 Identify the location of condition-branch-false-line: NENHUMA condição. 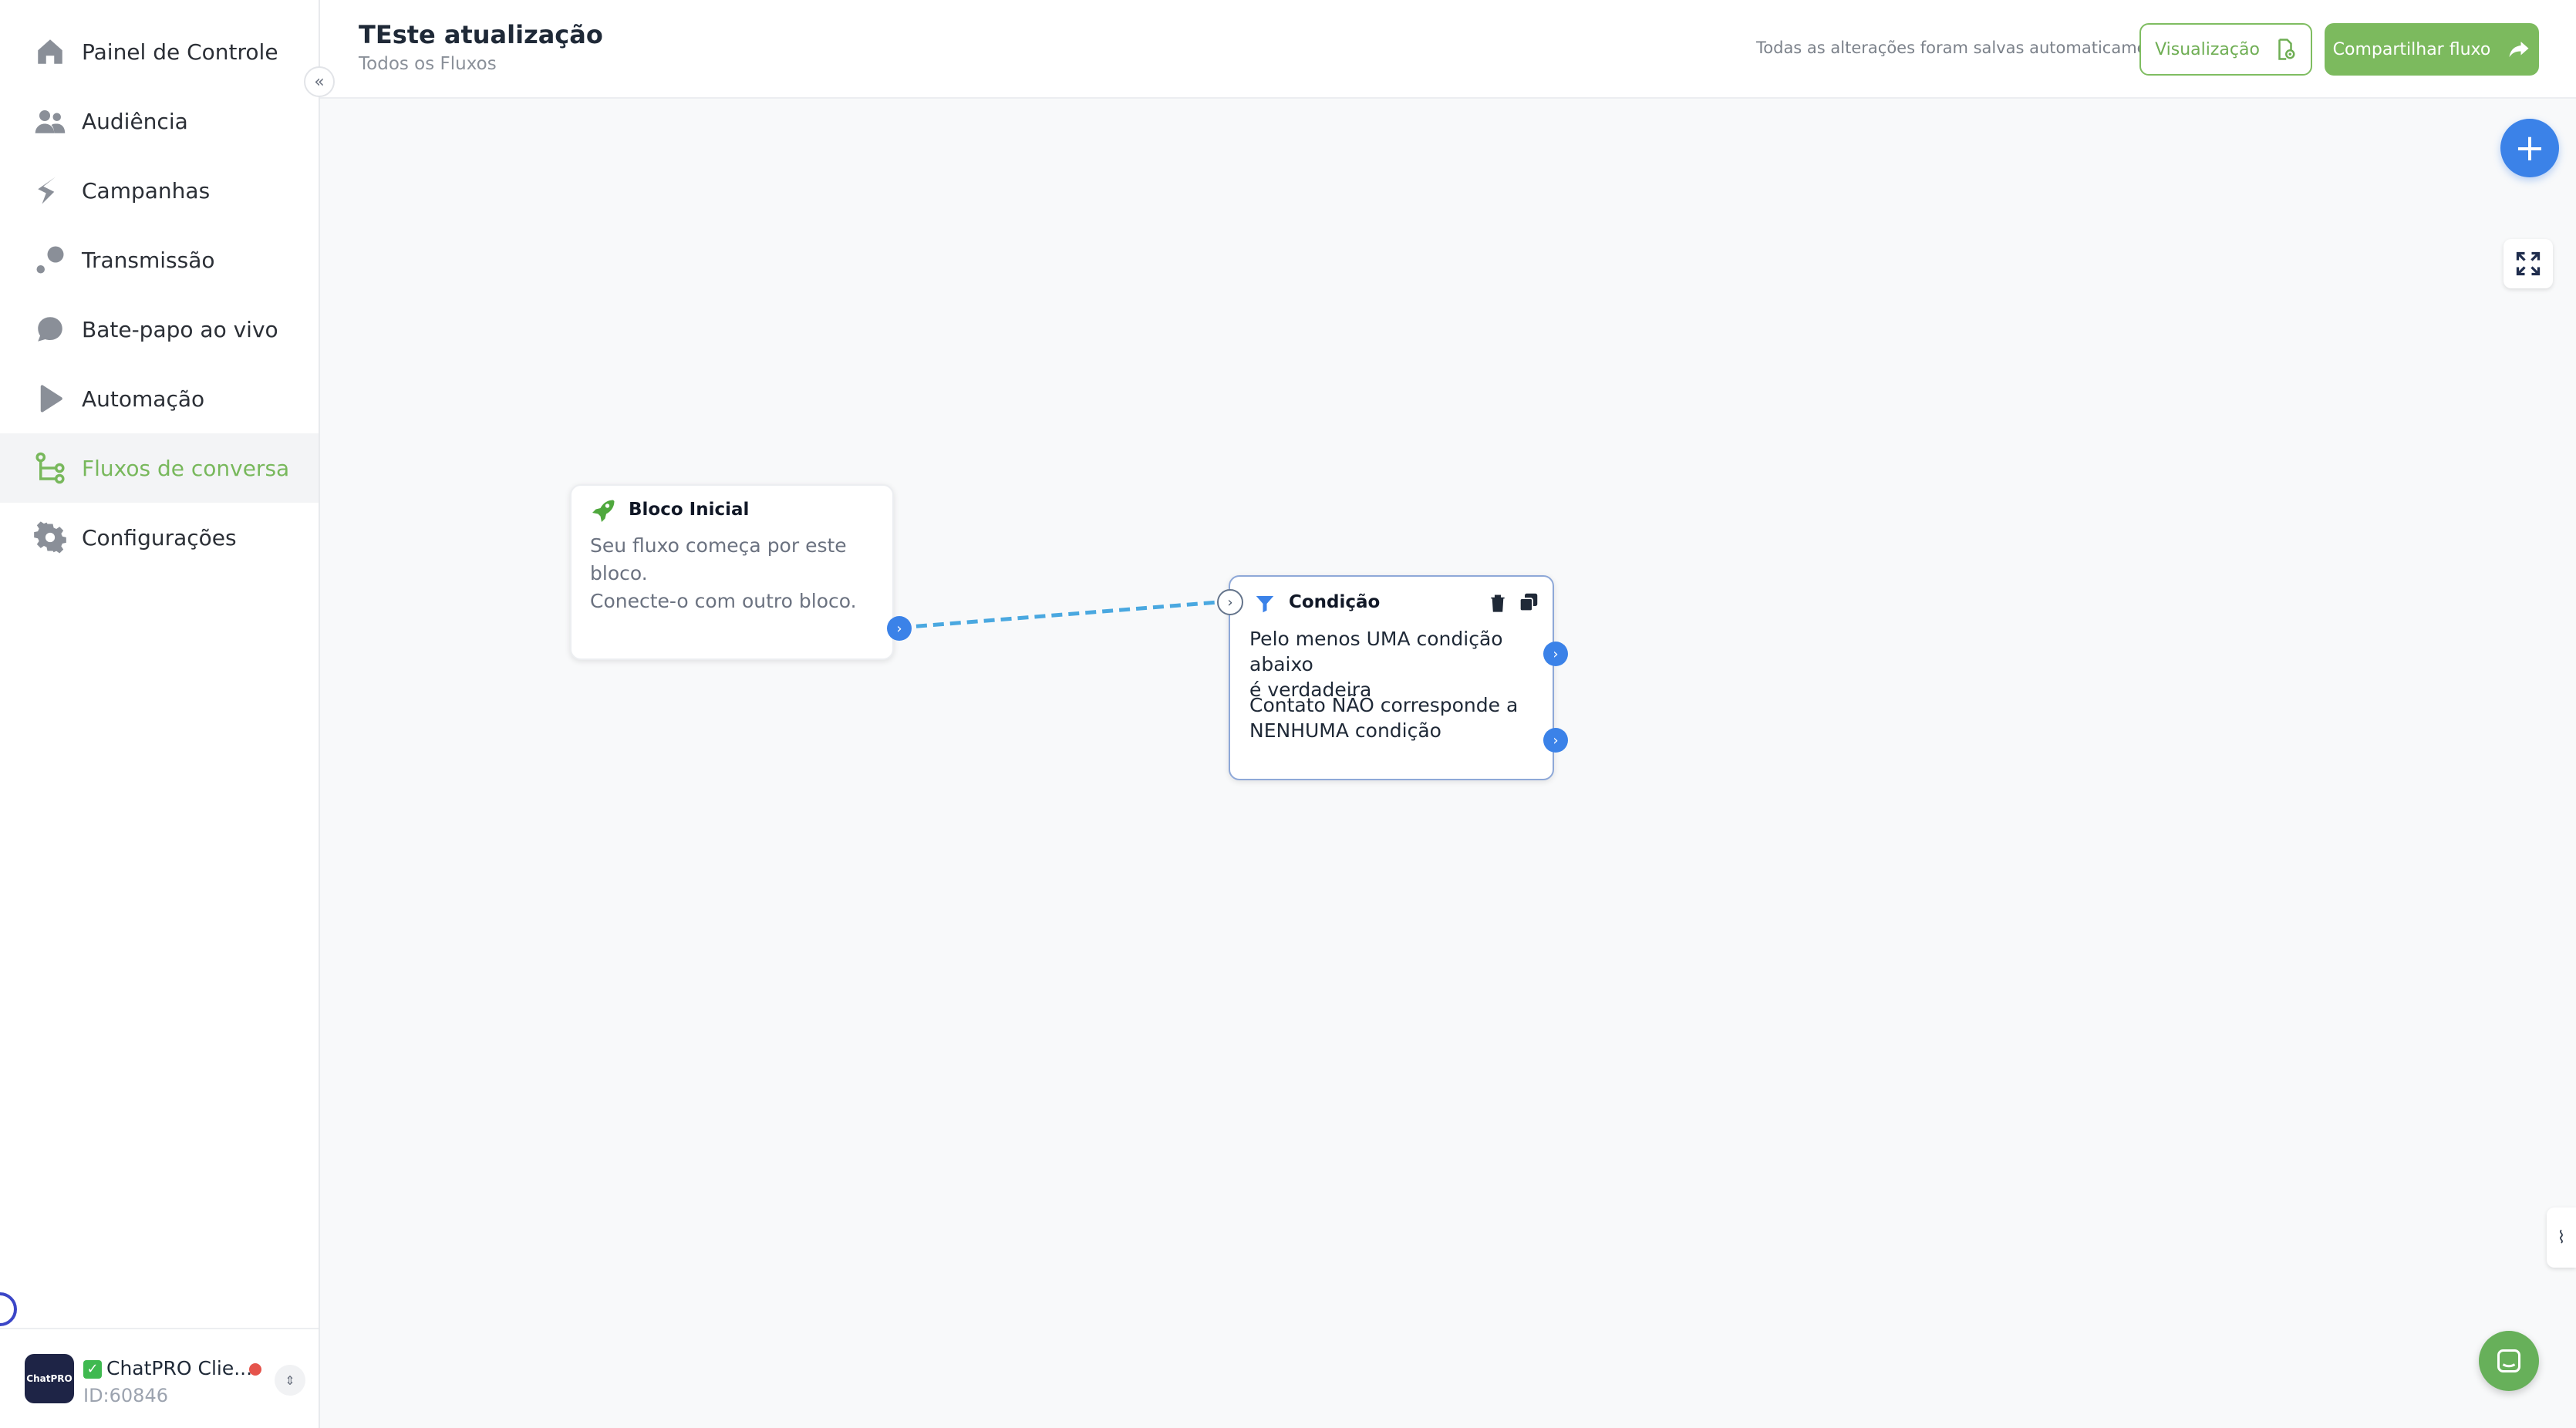
(1345, 730).